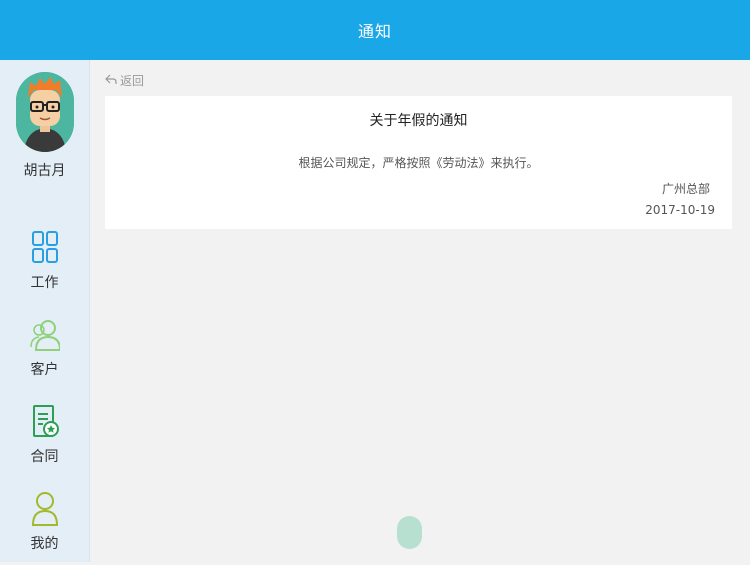  I want to click on nav-item-label: 客户, so click(44, 370).